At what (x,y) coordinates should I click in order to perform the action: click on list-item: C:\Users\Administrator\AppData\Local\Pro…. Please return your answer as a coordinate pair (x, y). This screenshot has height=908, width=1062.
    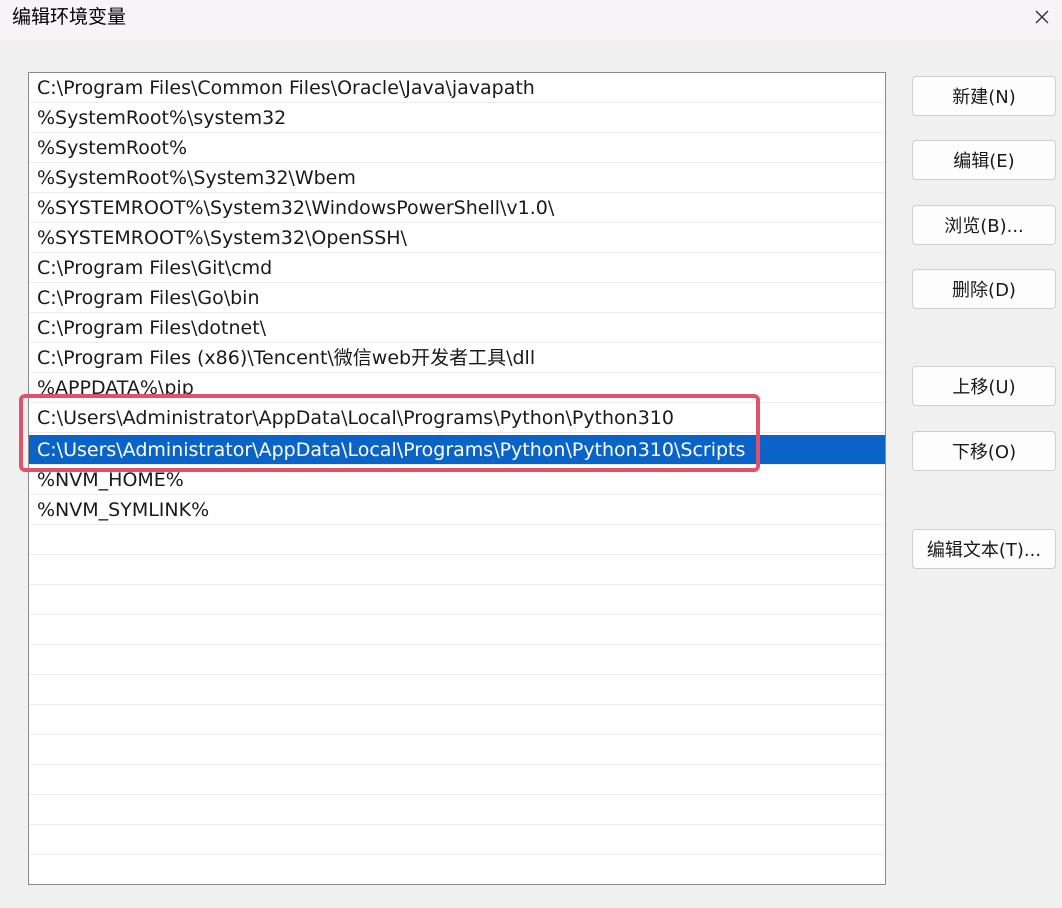
    Looking at the image, I should click on (457, 418).